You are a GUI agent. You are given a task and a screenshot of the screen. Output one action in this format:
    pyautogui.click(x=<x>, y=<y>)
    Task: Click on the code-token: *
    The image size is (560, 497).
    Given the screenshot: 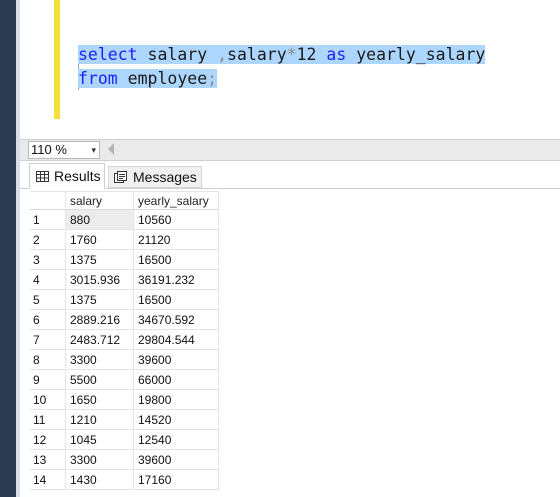 What is the action you would take?
    pyautogui.click(x=291, y=54)
    